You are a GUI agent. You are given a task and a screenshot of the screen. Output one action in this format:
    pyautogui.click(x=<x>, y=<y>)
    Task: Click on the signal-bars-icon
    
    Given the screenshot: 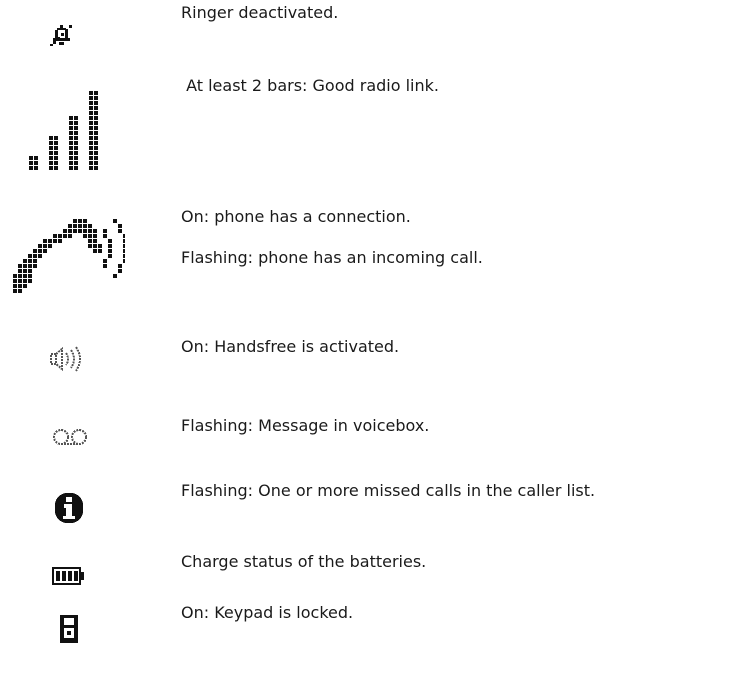 What is the action you would take?
    pyautogui.click(x=71, y=129)
    